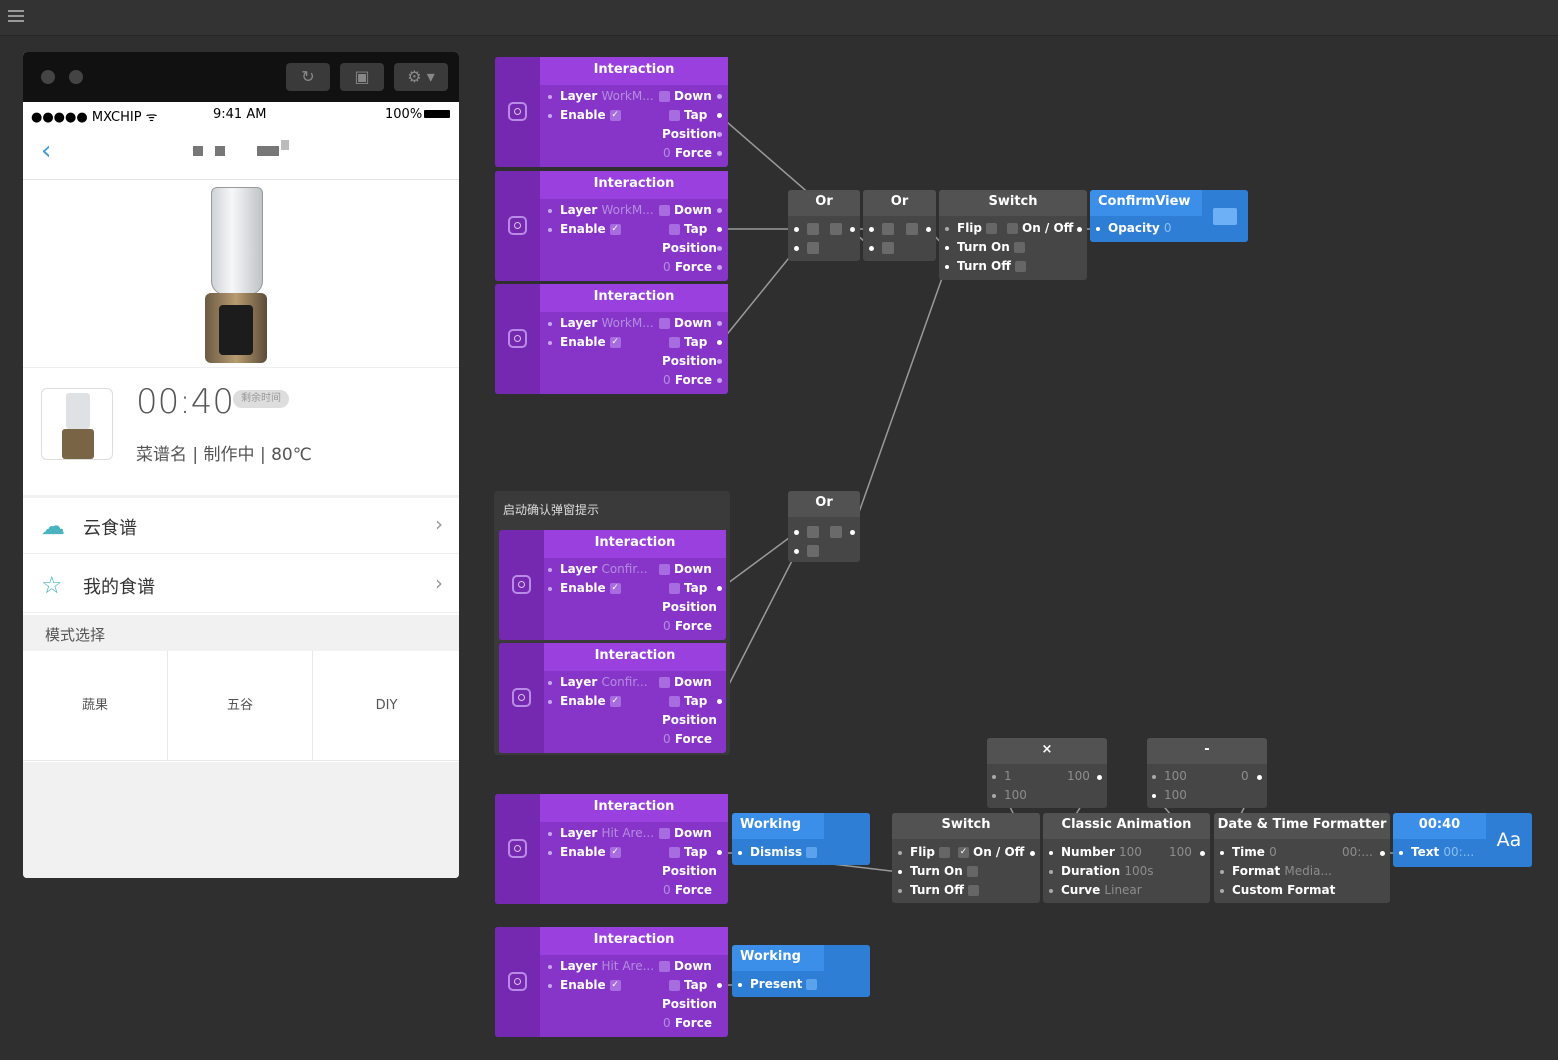  I want to click on curve-value: Linear, so click(1122, 890).